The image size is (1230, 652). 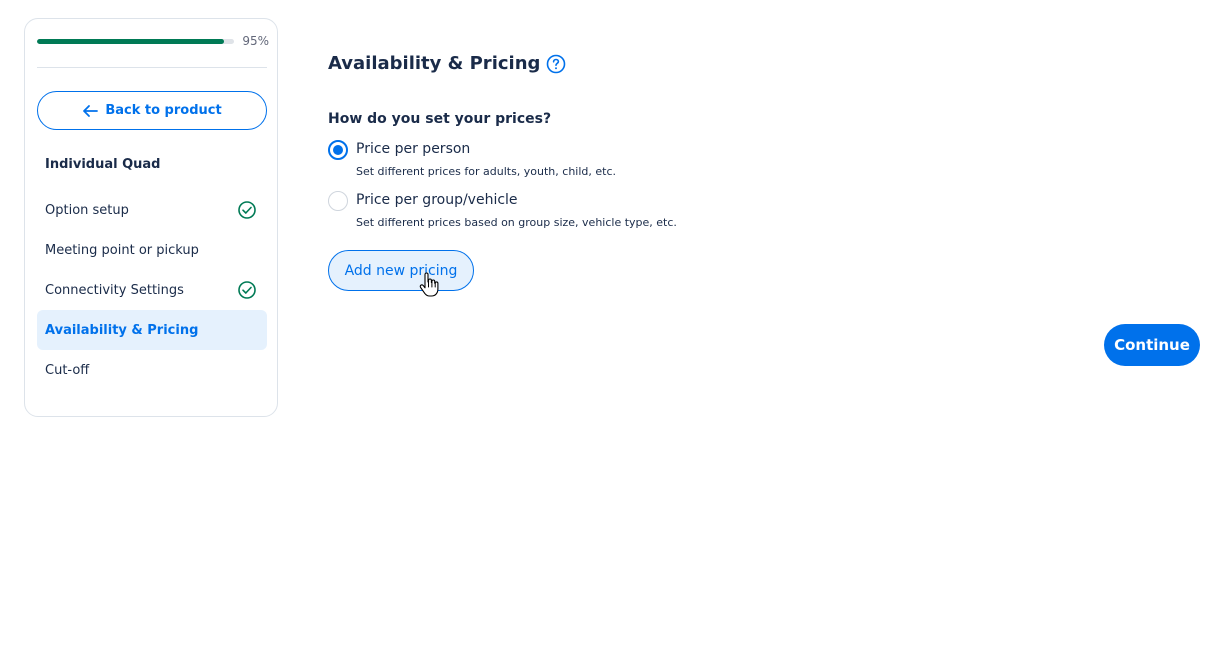 I want to click on back-to-product-button: Back to product, so click(x=152, y=110).